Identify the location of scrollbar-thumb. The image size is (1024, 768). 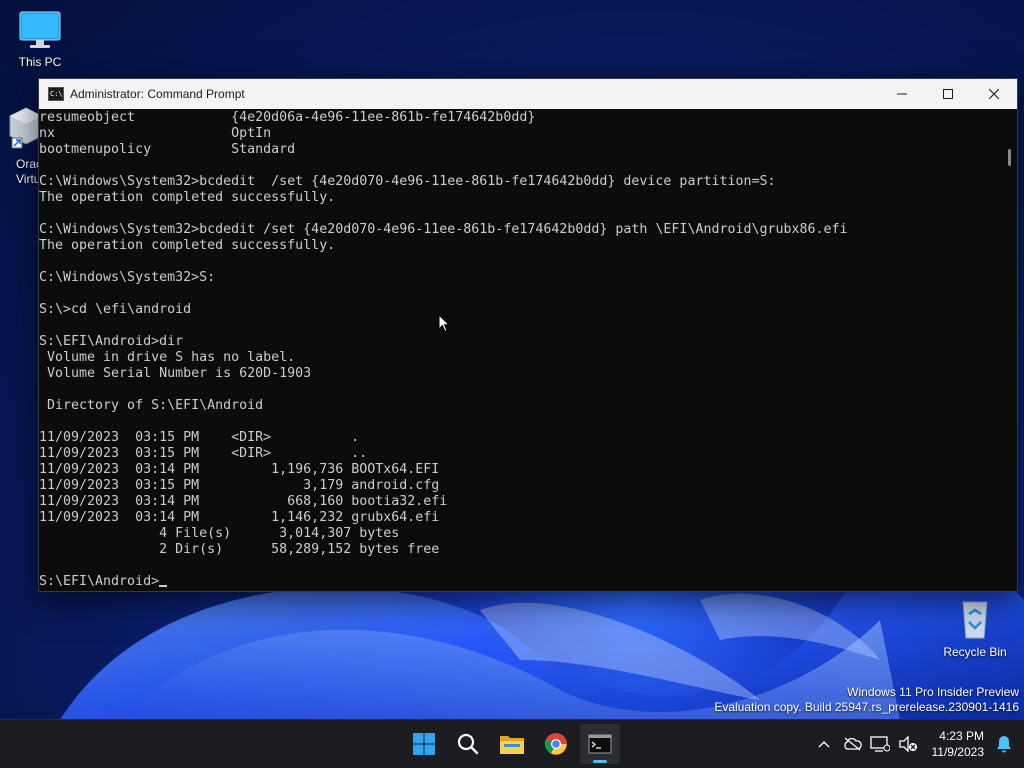
(1009, 157).